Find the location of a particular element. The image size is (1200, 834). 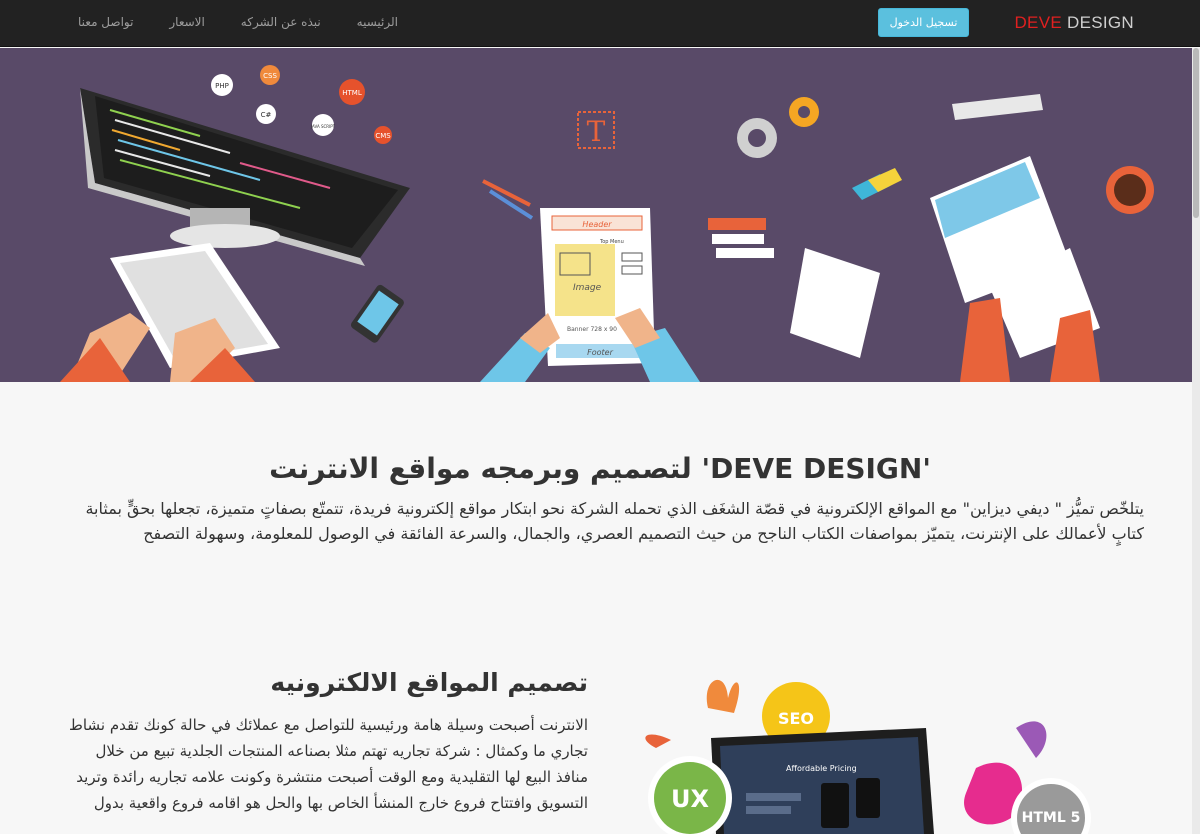

nav-item-about: نبذه عن الشركه is located at coordinates (281, 22).